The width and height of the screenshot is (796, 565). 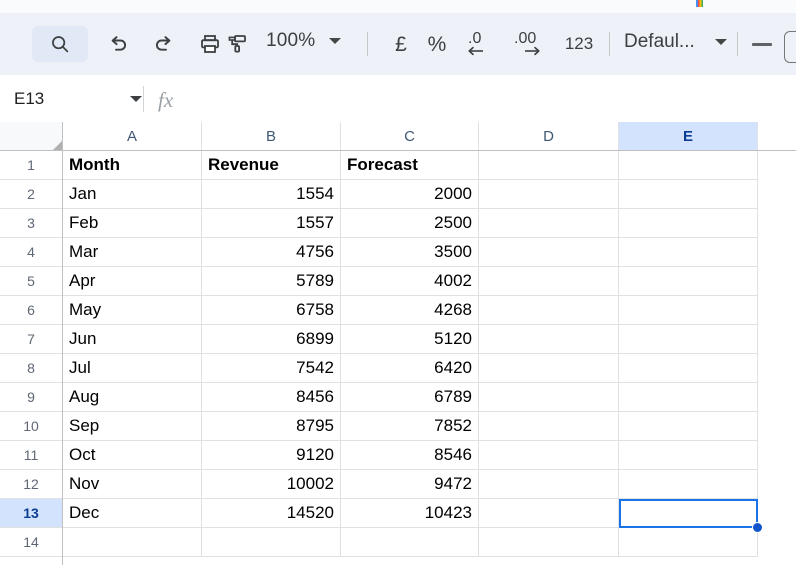 What do you see at coordinates (271, 513) in the screenshot?
I see `cell-B13: 14520` at bounding box center [271, 513].